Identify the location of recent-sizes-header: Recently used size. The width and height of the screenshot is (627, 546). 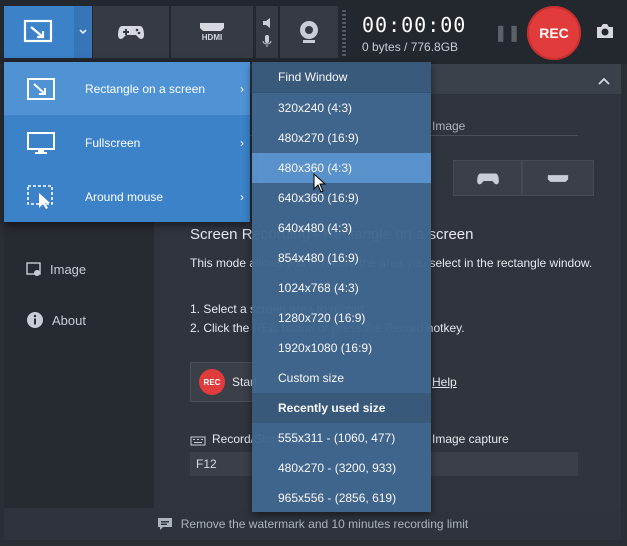
(341, 408).